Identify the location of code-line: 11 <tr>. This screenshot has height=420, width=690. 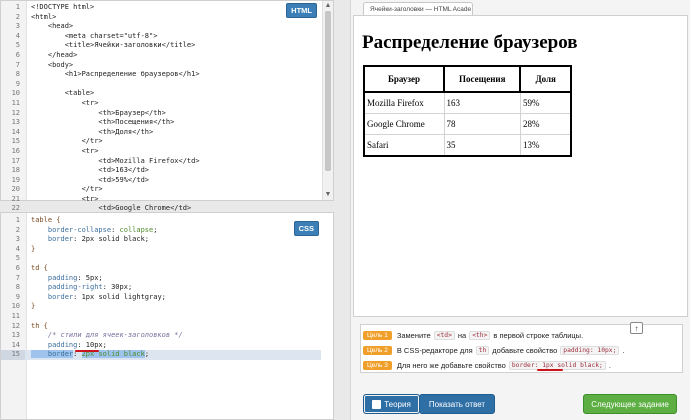
(161, 104).